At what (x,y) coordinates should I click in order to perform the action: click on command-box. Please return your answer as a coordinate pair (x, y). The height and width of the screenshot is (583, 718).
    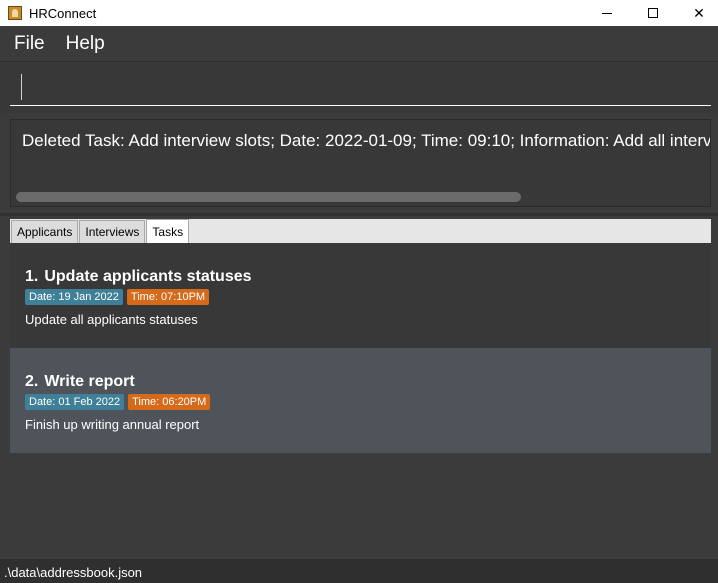
    Looking at the image, I should click on (359, 88).